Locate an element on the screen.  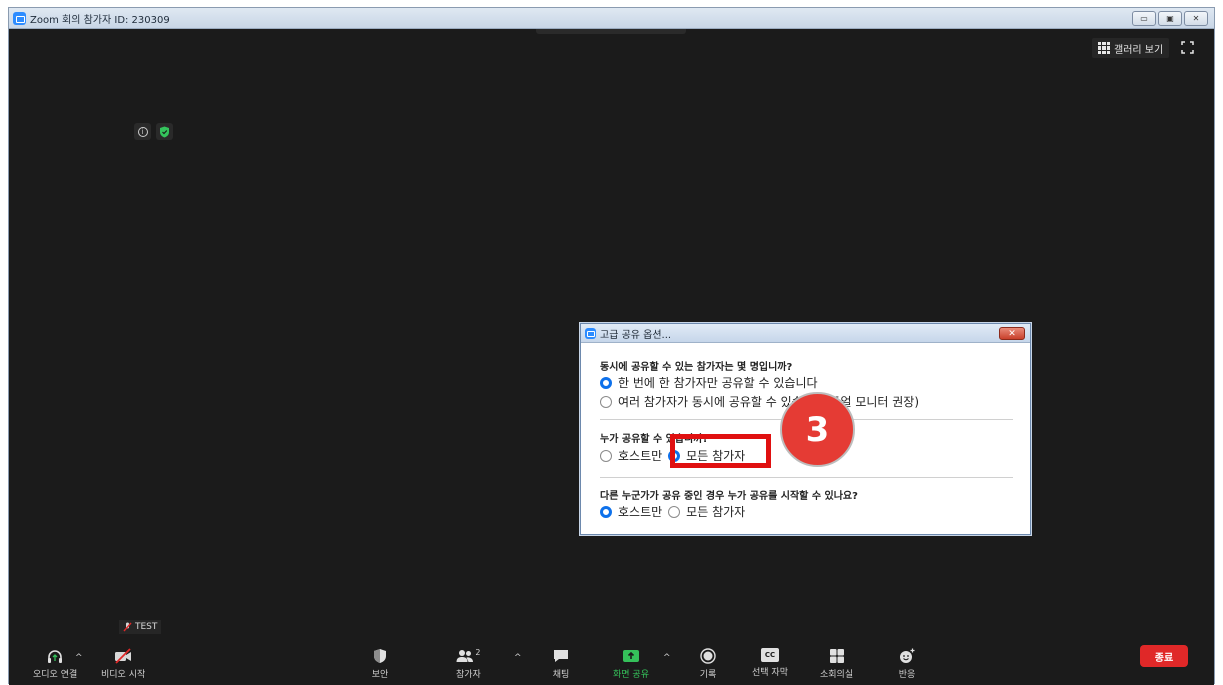
meeting-info-icon: i is located at coordinates (142, 131).